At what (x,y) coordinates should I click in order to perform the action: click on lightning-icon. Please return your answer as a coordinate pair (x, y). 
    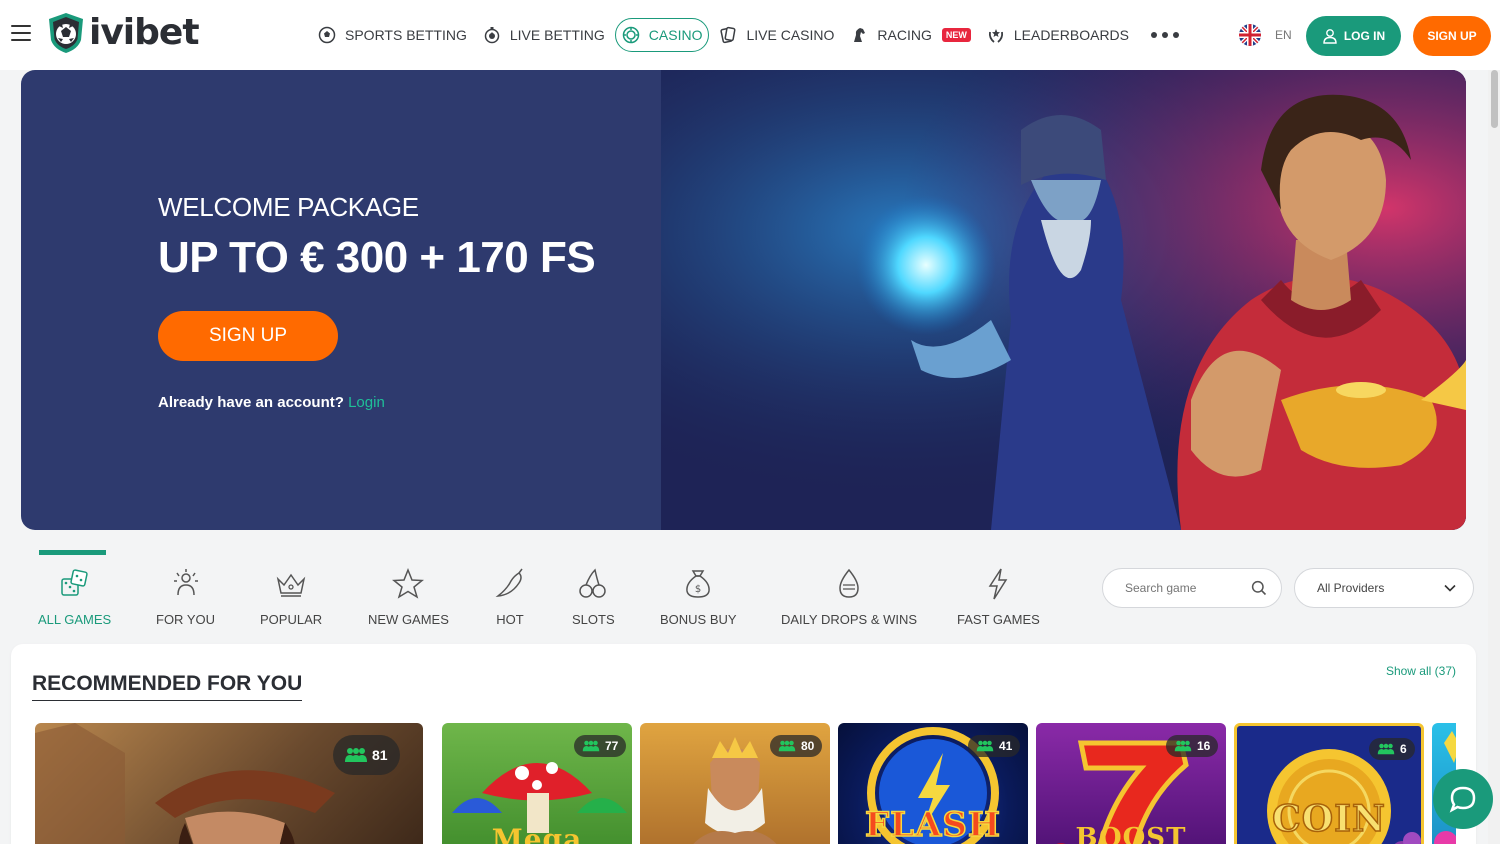
    Looking at the image, I should click on (998, 584).